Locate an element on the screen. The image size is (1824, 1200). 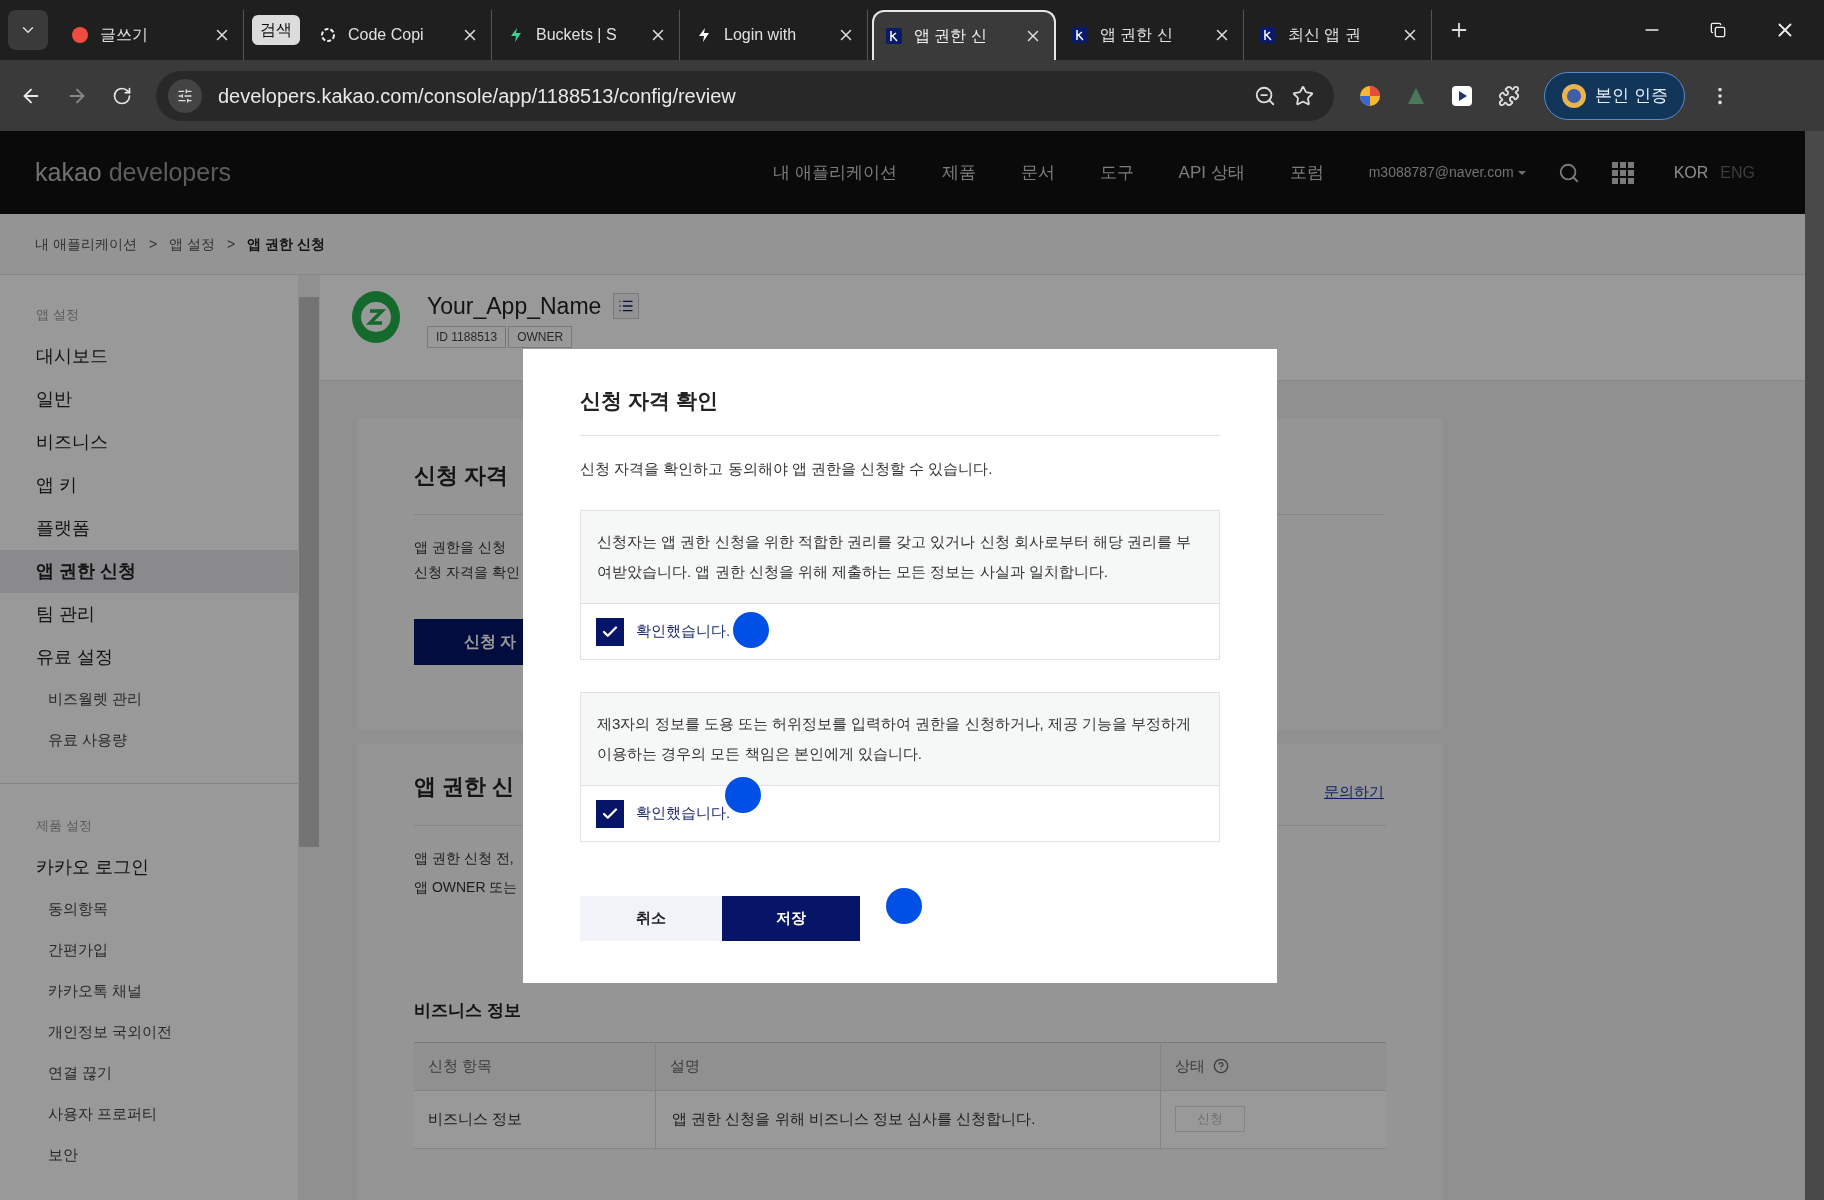
card-text: 앱 권한 신청 전, is located at coordinates (464, 858).